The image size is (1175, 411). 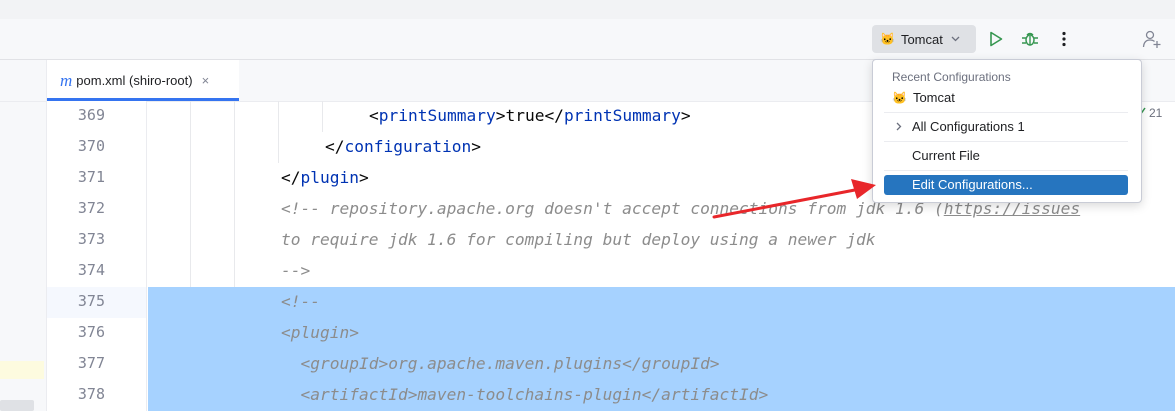 What do you see at coordinates (91, 363) in the screenshot?
I see `line-number: 377` at bounding box center [91, 363].